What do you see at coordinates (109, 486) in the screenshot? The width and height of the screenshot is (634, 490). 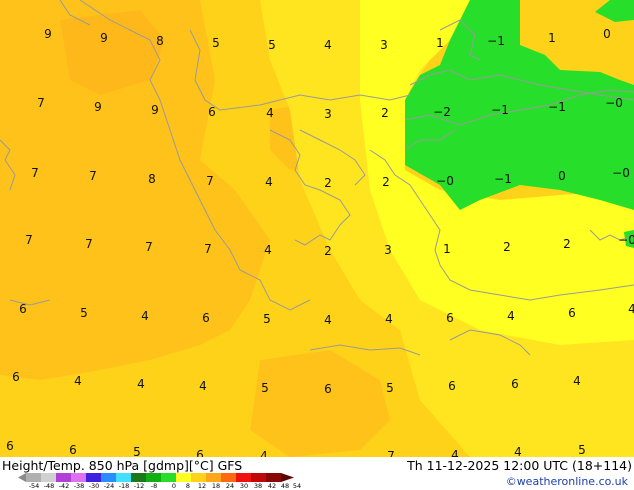 I see `colorbar-tick-label: -24` at bounding box center [109, 486].